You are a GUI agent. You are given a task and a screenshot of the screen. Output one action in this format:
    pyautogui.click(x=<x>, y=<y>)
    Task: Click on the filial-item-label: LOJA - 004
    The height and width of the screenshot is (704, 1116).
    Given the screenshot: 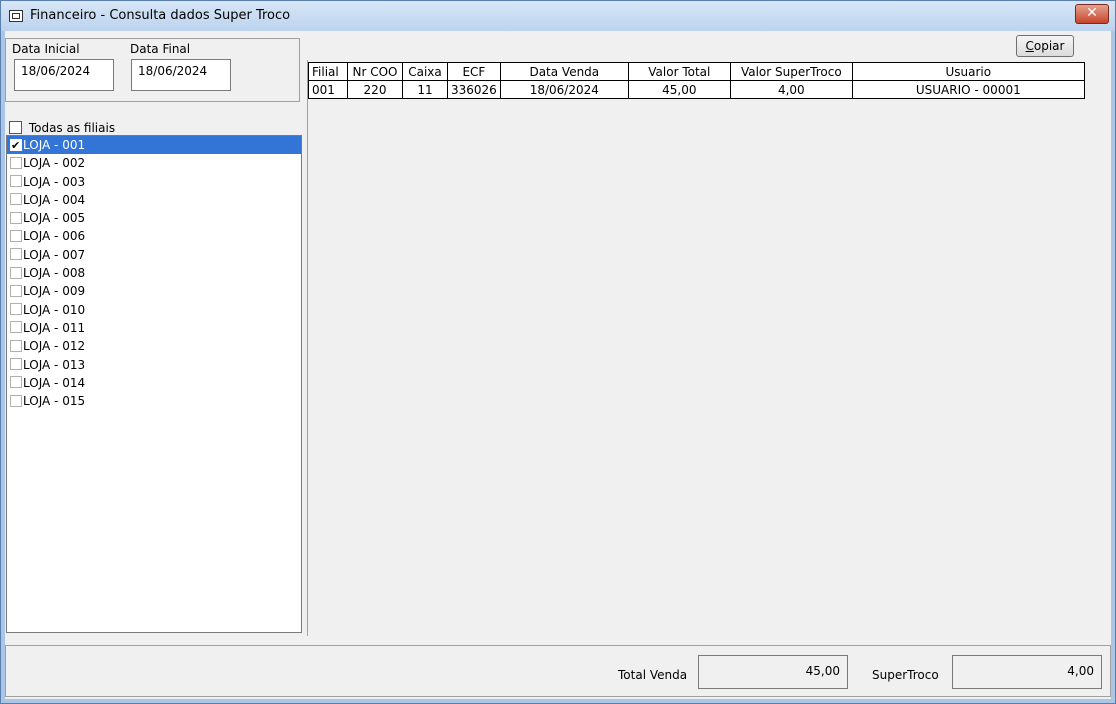 What is the action you would take?
    pyautogui.click(x=54, y=199)
    